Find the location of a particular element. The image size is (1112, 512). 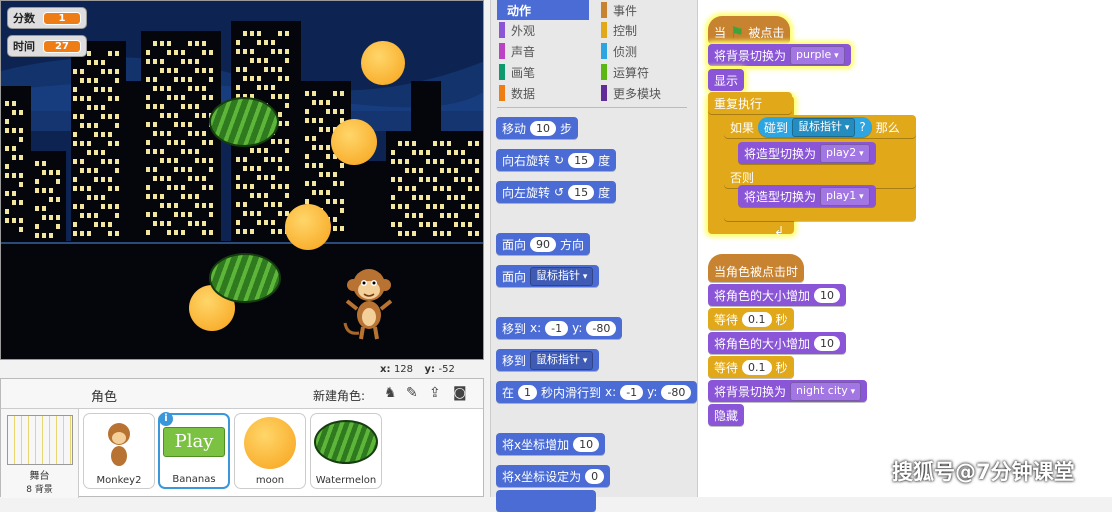

set-x-block: 将x坐标设定为 0 is located at coordinates (553, 476).